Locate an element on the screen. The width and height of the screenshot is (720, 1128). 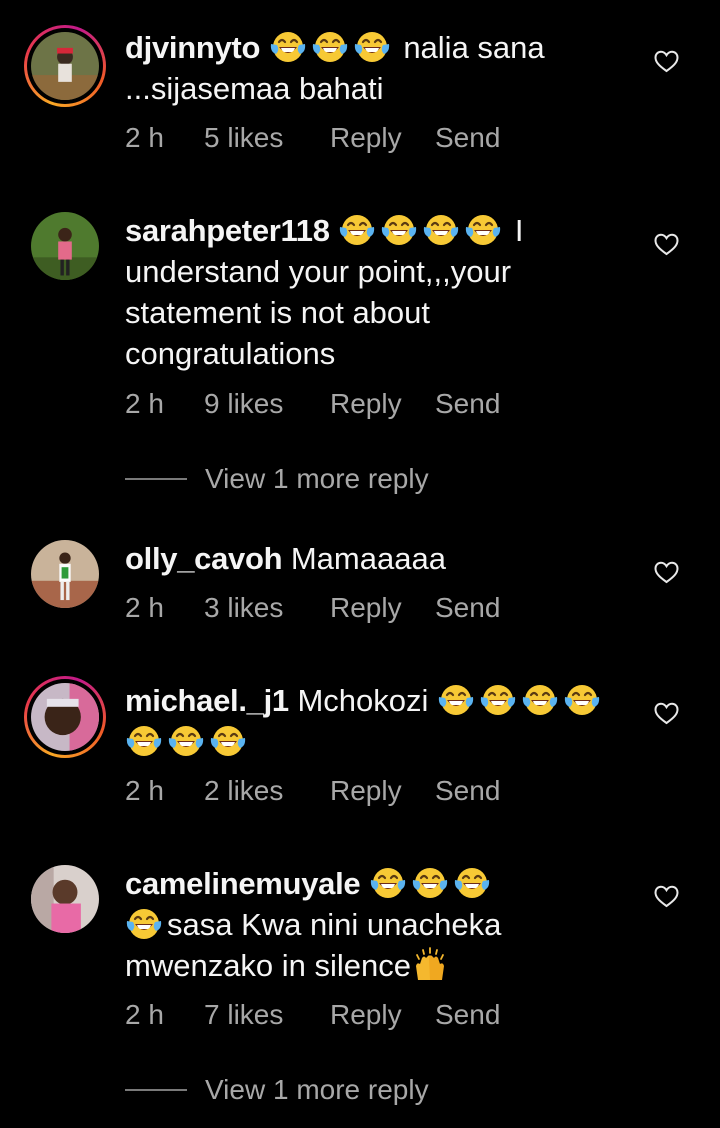
comment-meta: 2 h 7 likes Reply Send is located at coordinates (312, 1015).